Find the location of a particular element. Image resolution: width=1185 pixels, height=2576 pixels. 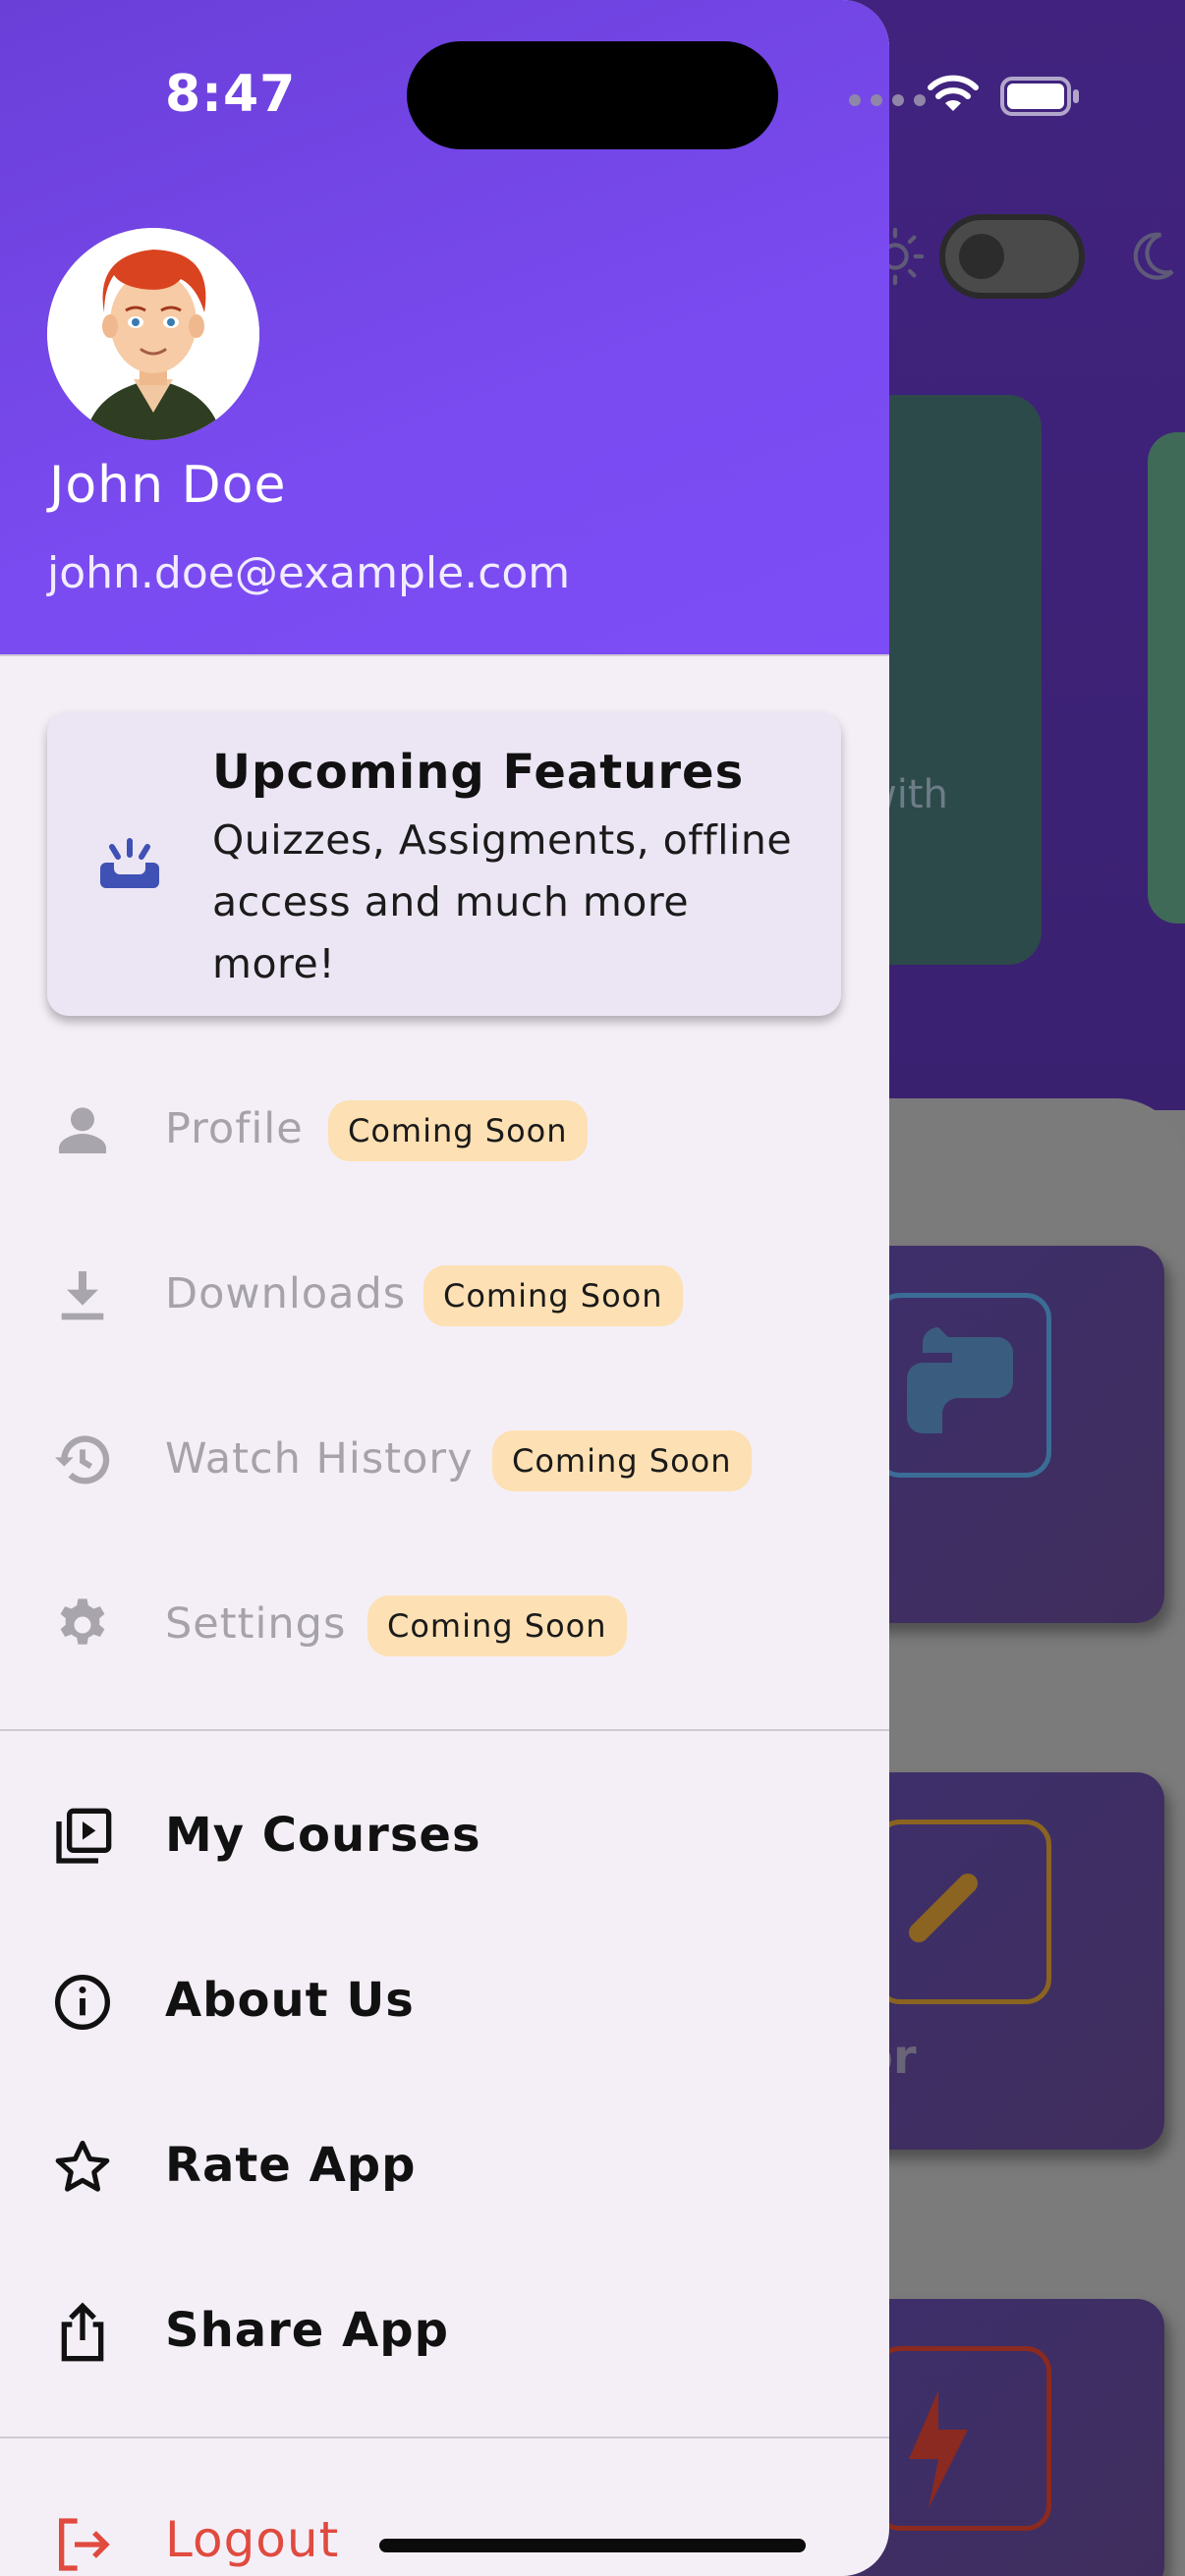

menu-item-label: My Courses is located at coordinates (323, 1835).